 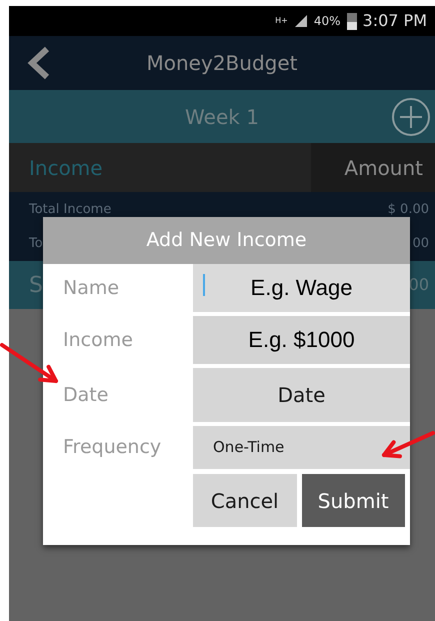 What do you see at coordinates (351, 21) in the screenshot?
I see `battery-icon` at bounding box center [351, 21].